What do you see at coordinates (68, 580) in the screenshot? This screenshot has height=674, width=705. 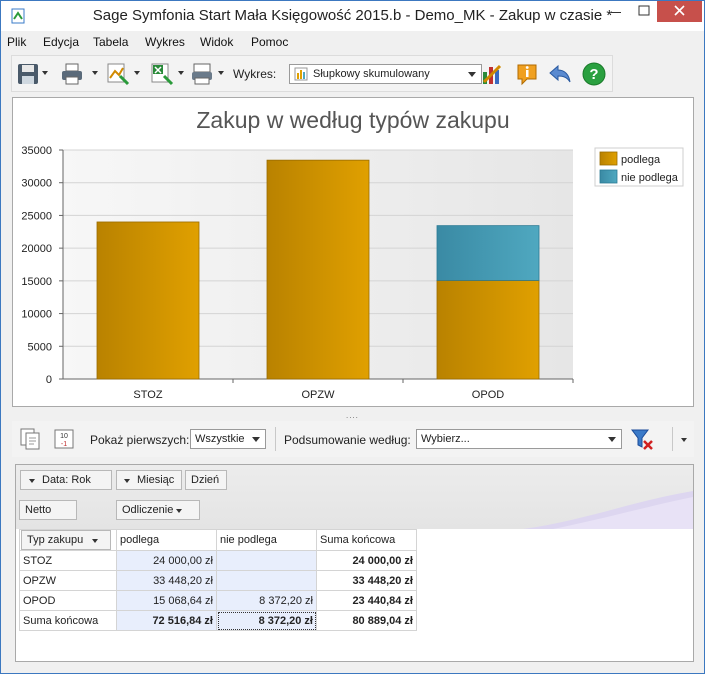 I see `row-label: OPZW` at bounding box center [68, 580].